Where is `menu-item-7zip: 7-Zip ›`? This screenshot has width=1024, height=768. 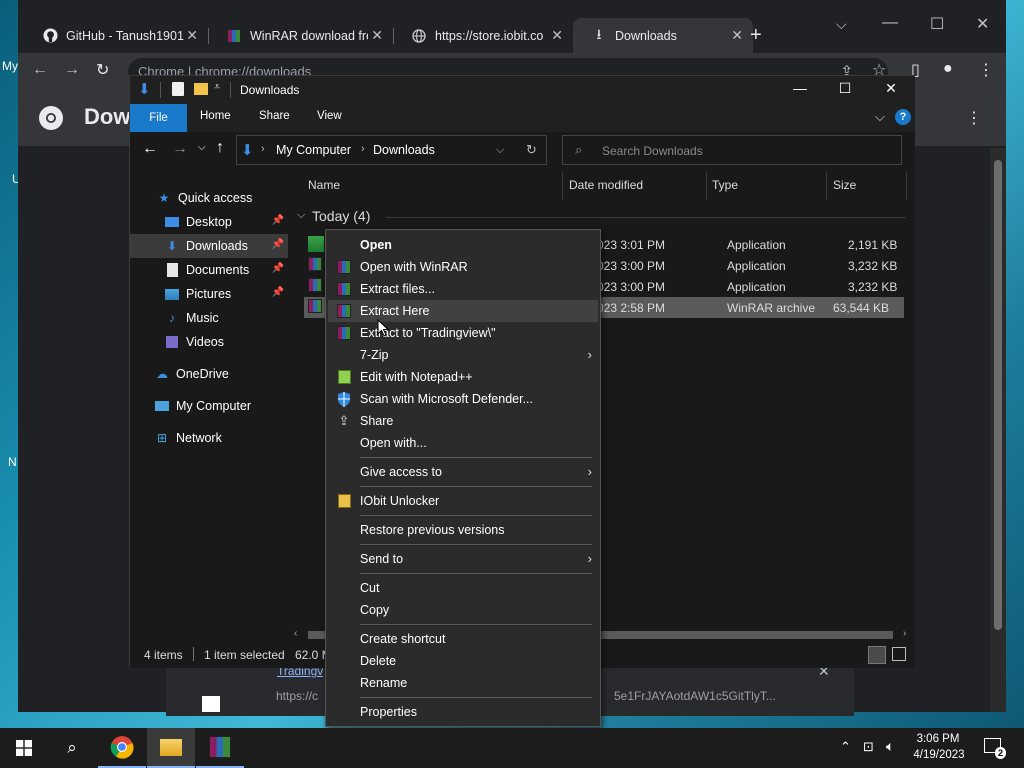 menu-item-7zip: 7-Zip › is located at coordinates (463, 355).